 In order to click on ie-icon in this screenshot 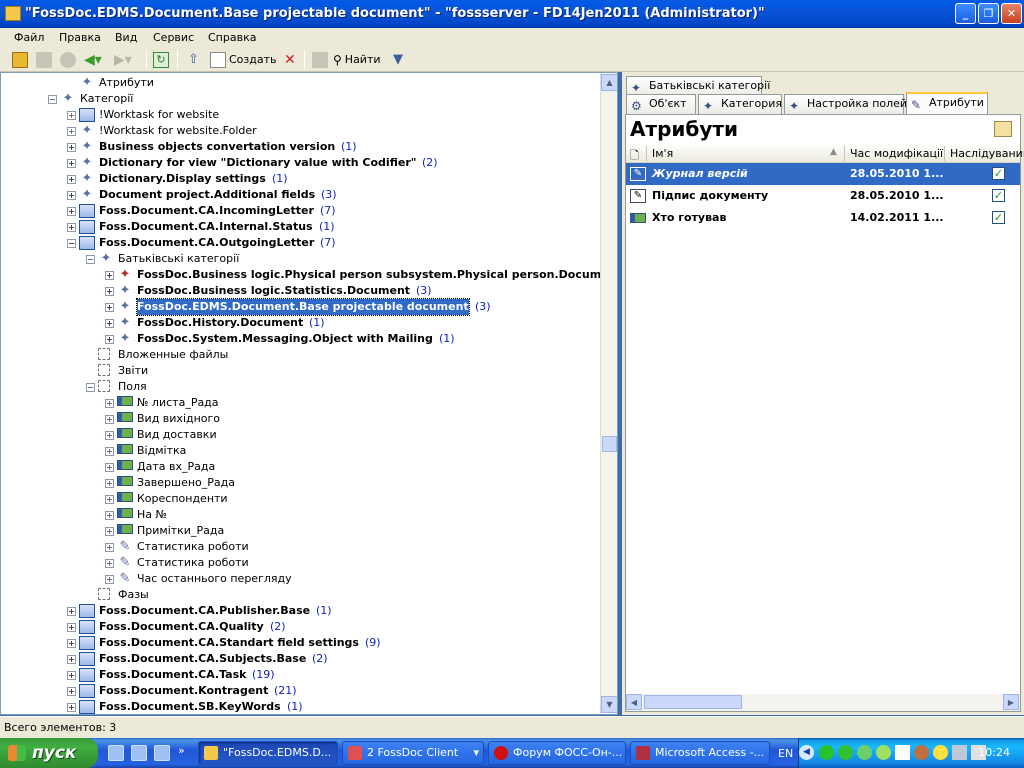, I will do `click(116, 753)`.